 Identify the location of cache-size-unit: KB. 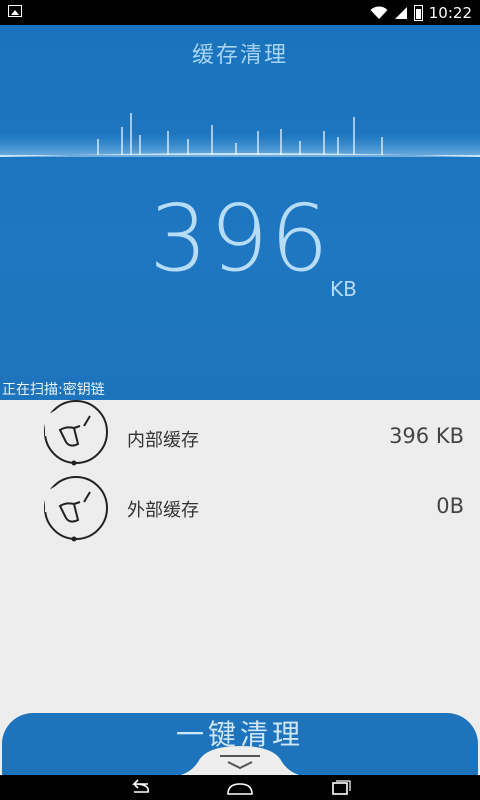
(343, 289).